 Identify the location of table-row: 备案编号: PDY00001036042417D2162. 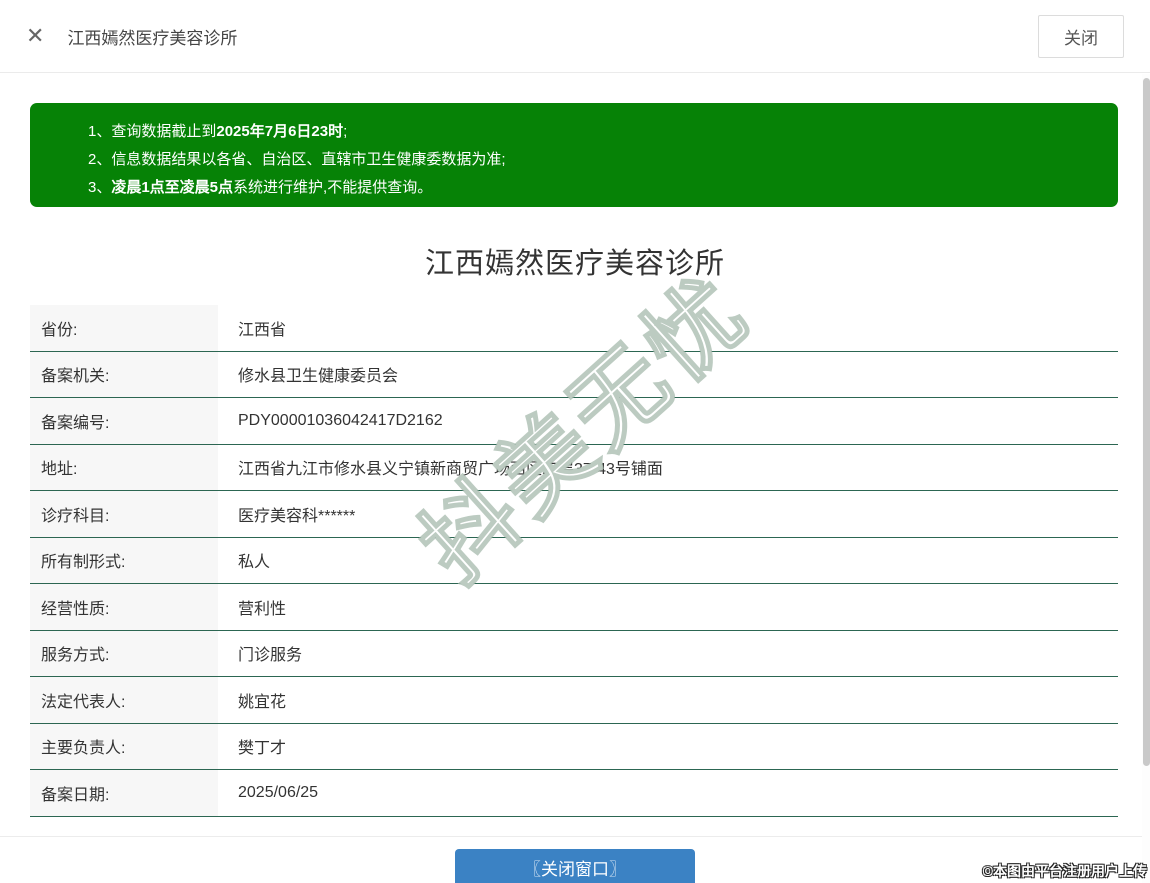
(574, 421).